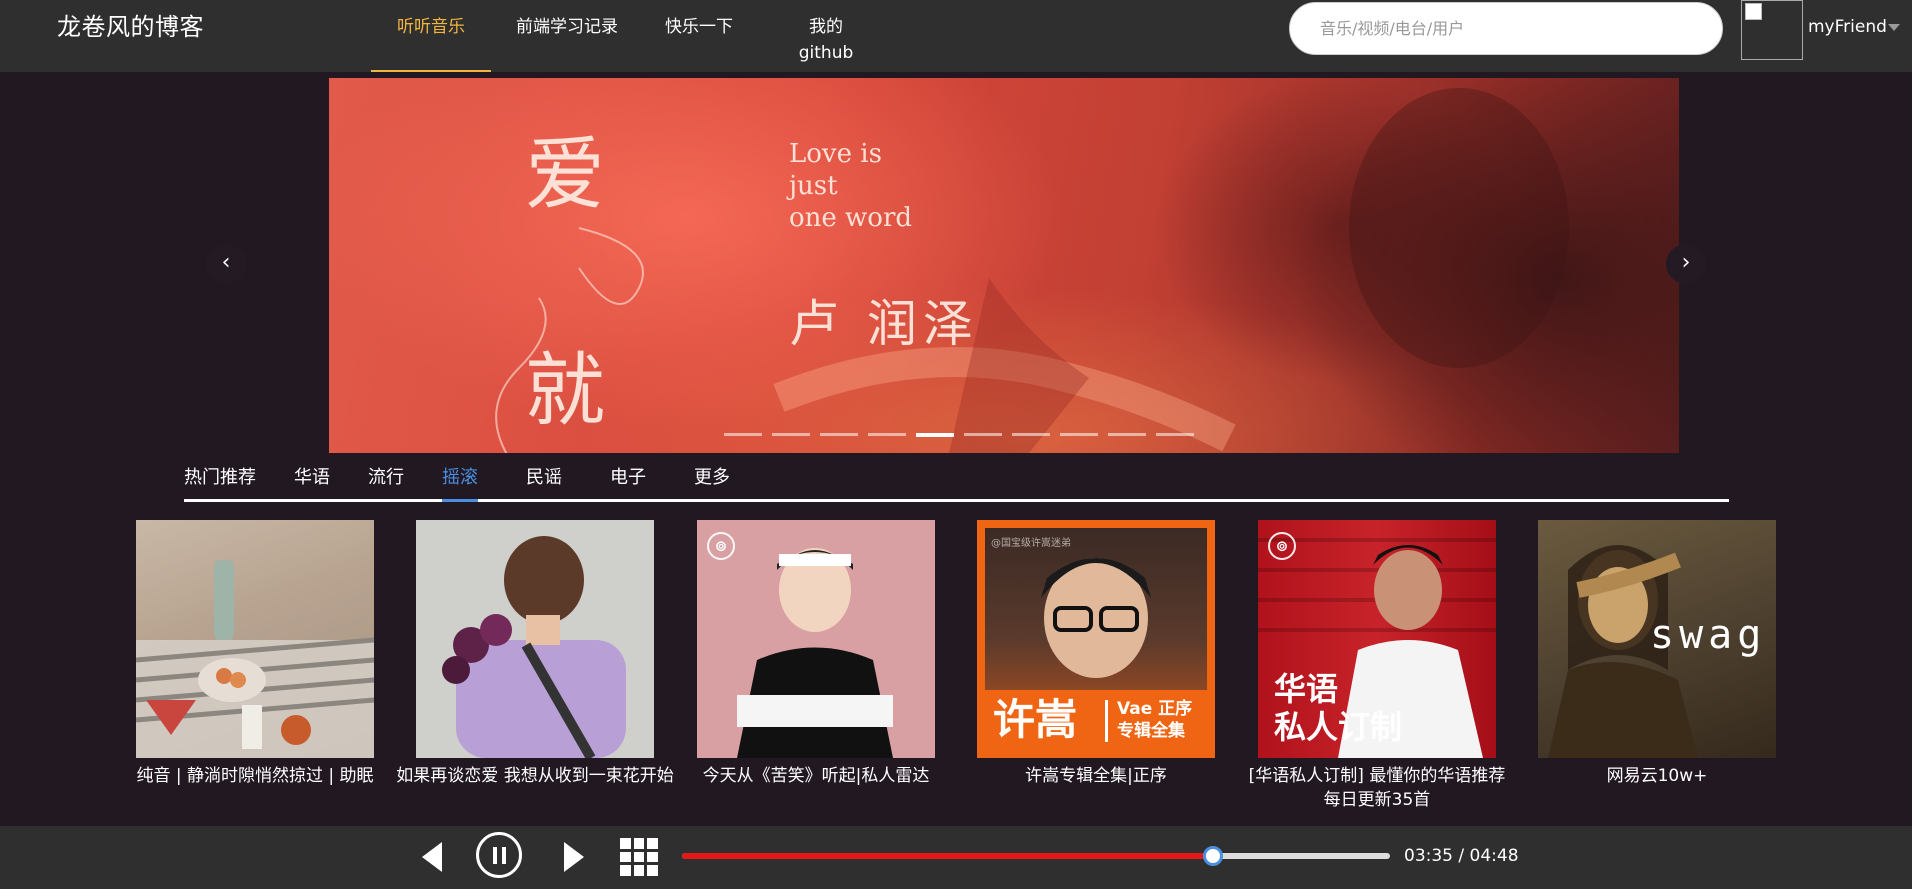 This screenshot has width=1912, height=889. I want to click on tab-folk: 民谣, so click(544, 480).